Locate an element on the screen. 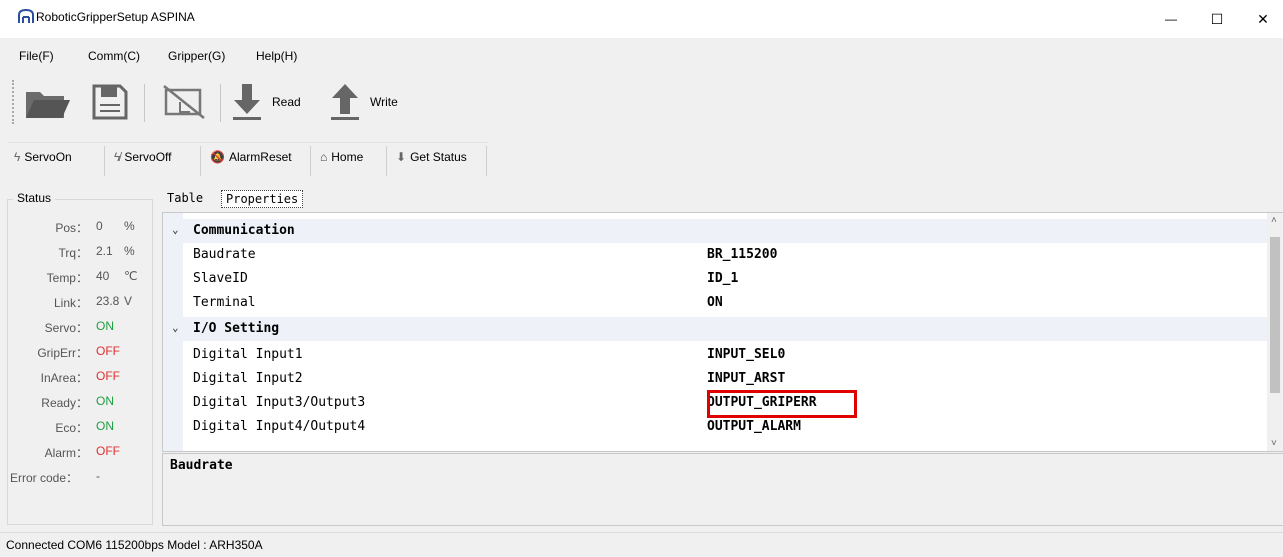 This screenshot has height=557, width=1283. property-value: ID_1 is located at coordinates (722, 278).